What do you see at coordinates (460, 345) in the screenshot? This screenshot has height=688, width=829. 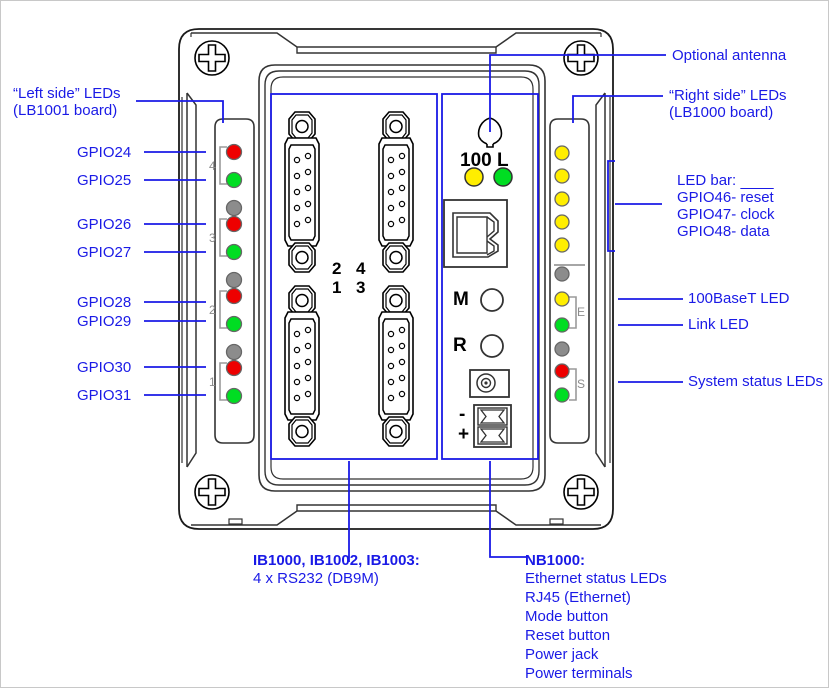 I see `silkscreen-reset-label: R` at bounding box center [460, 345].